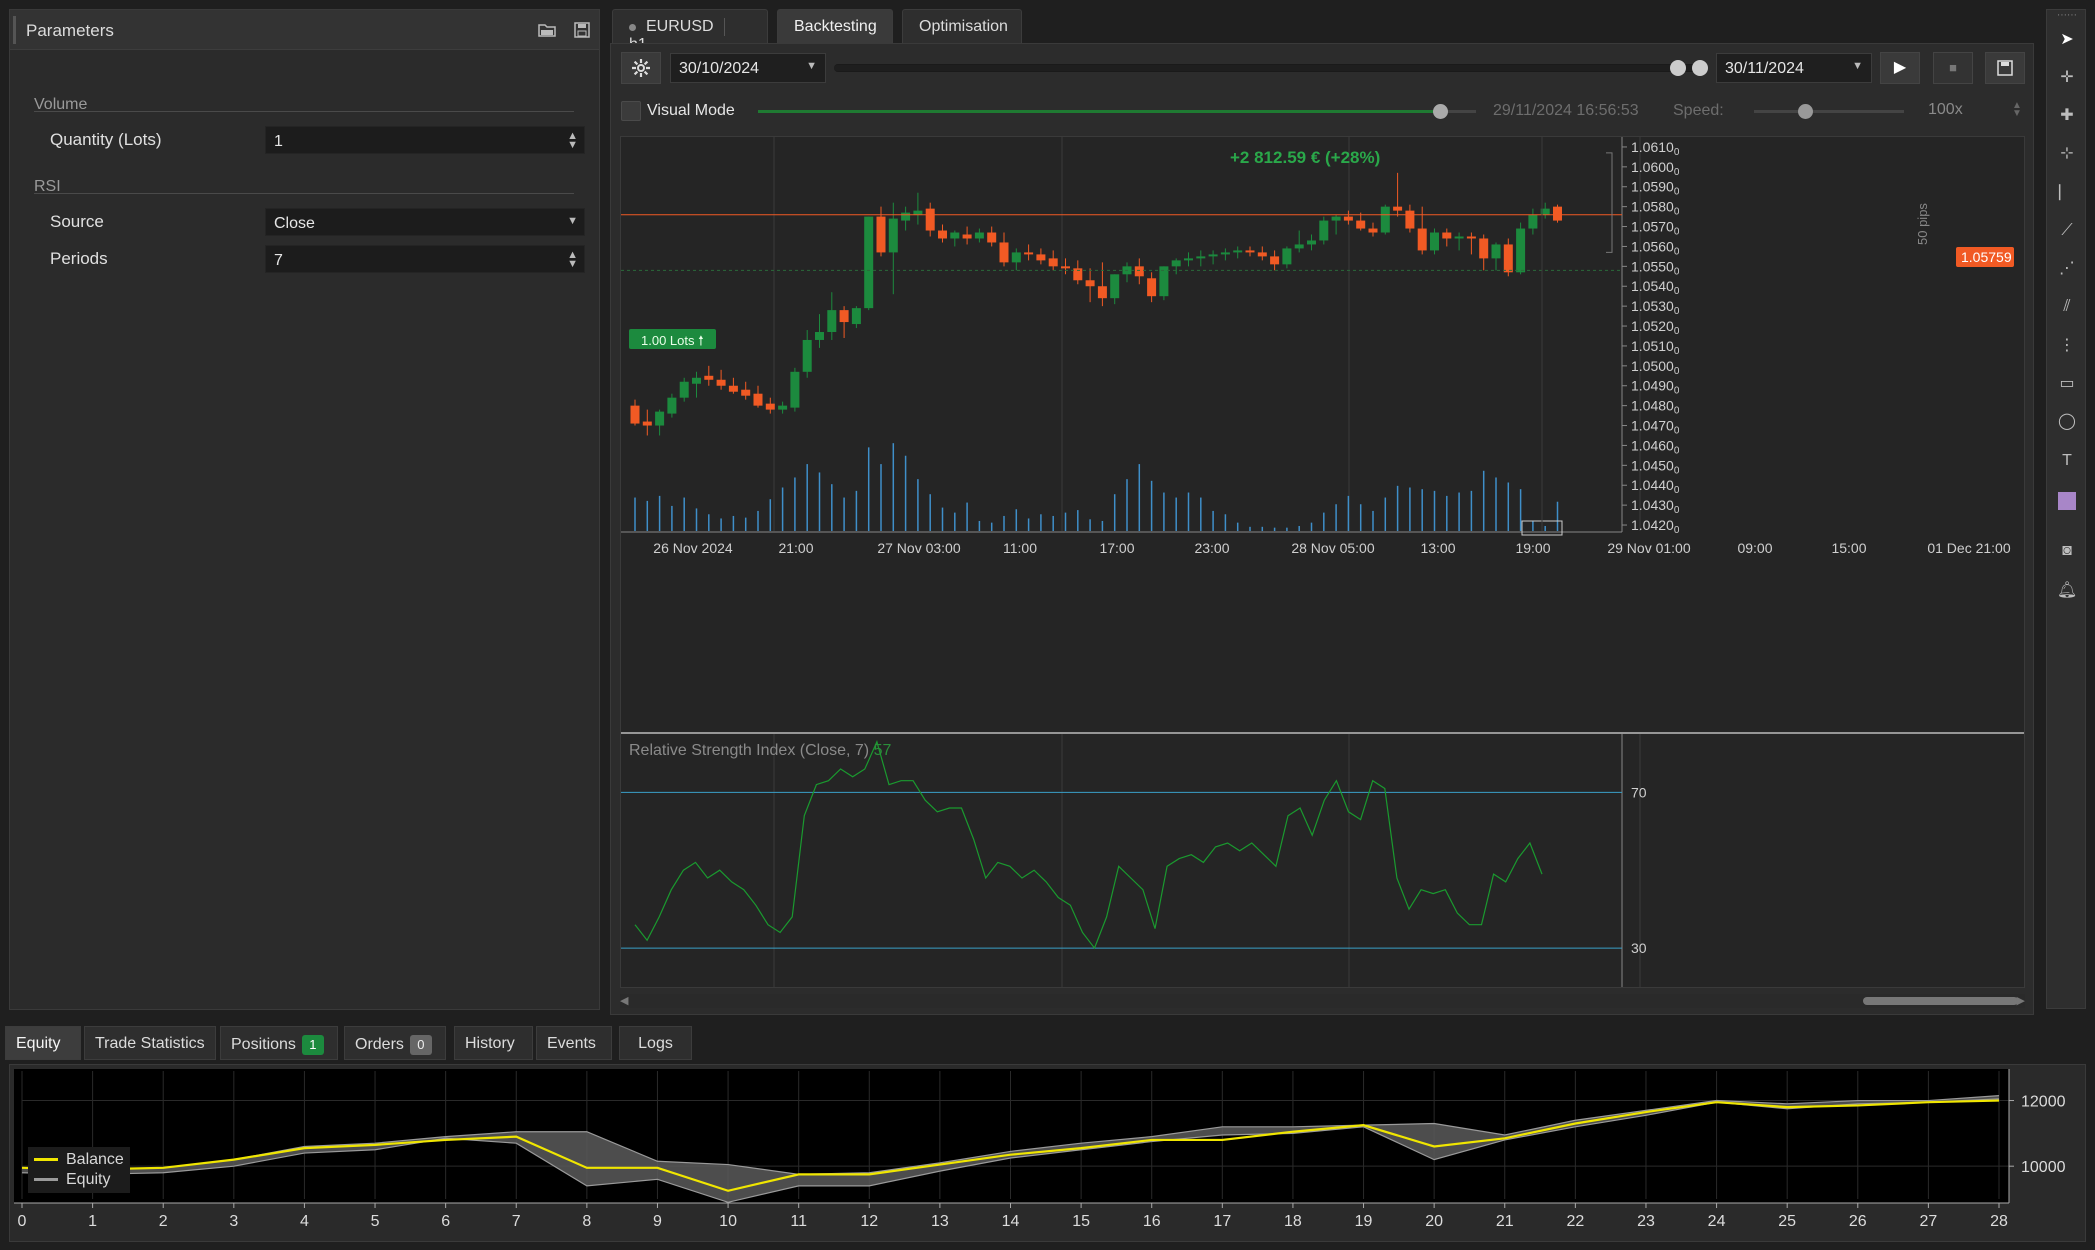 This screenshot has width=2095, height=1250. Describe the element at coordinates (2067, 40) in the screenshot. I see `cursor-icon: ➤` at that location.